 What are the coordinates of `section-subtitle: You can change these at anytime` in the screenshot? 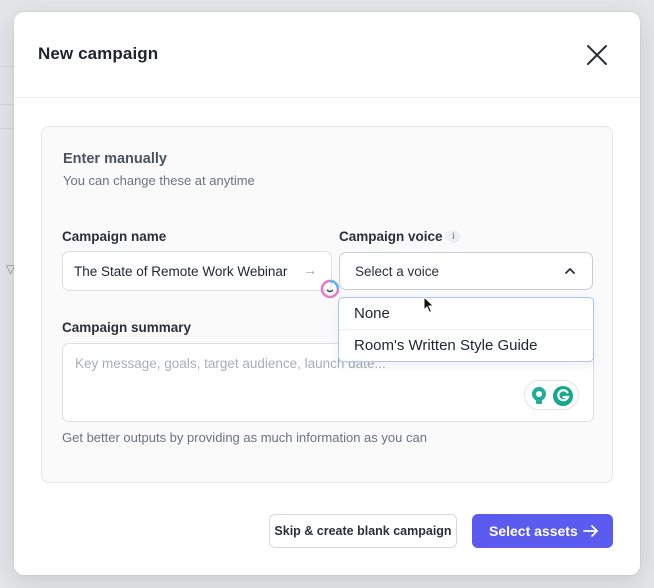 It's located at (159, 180).